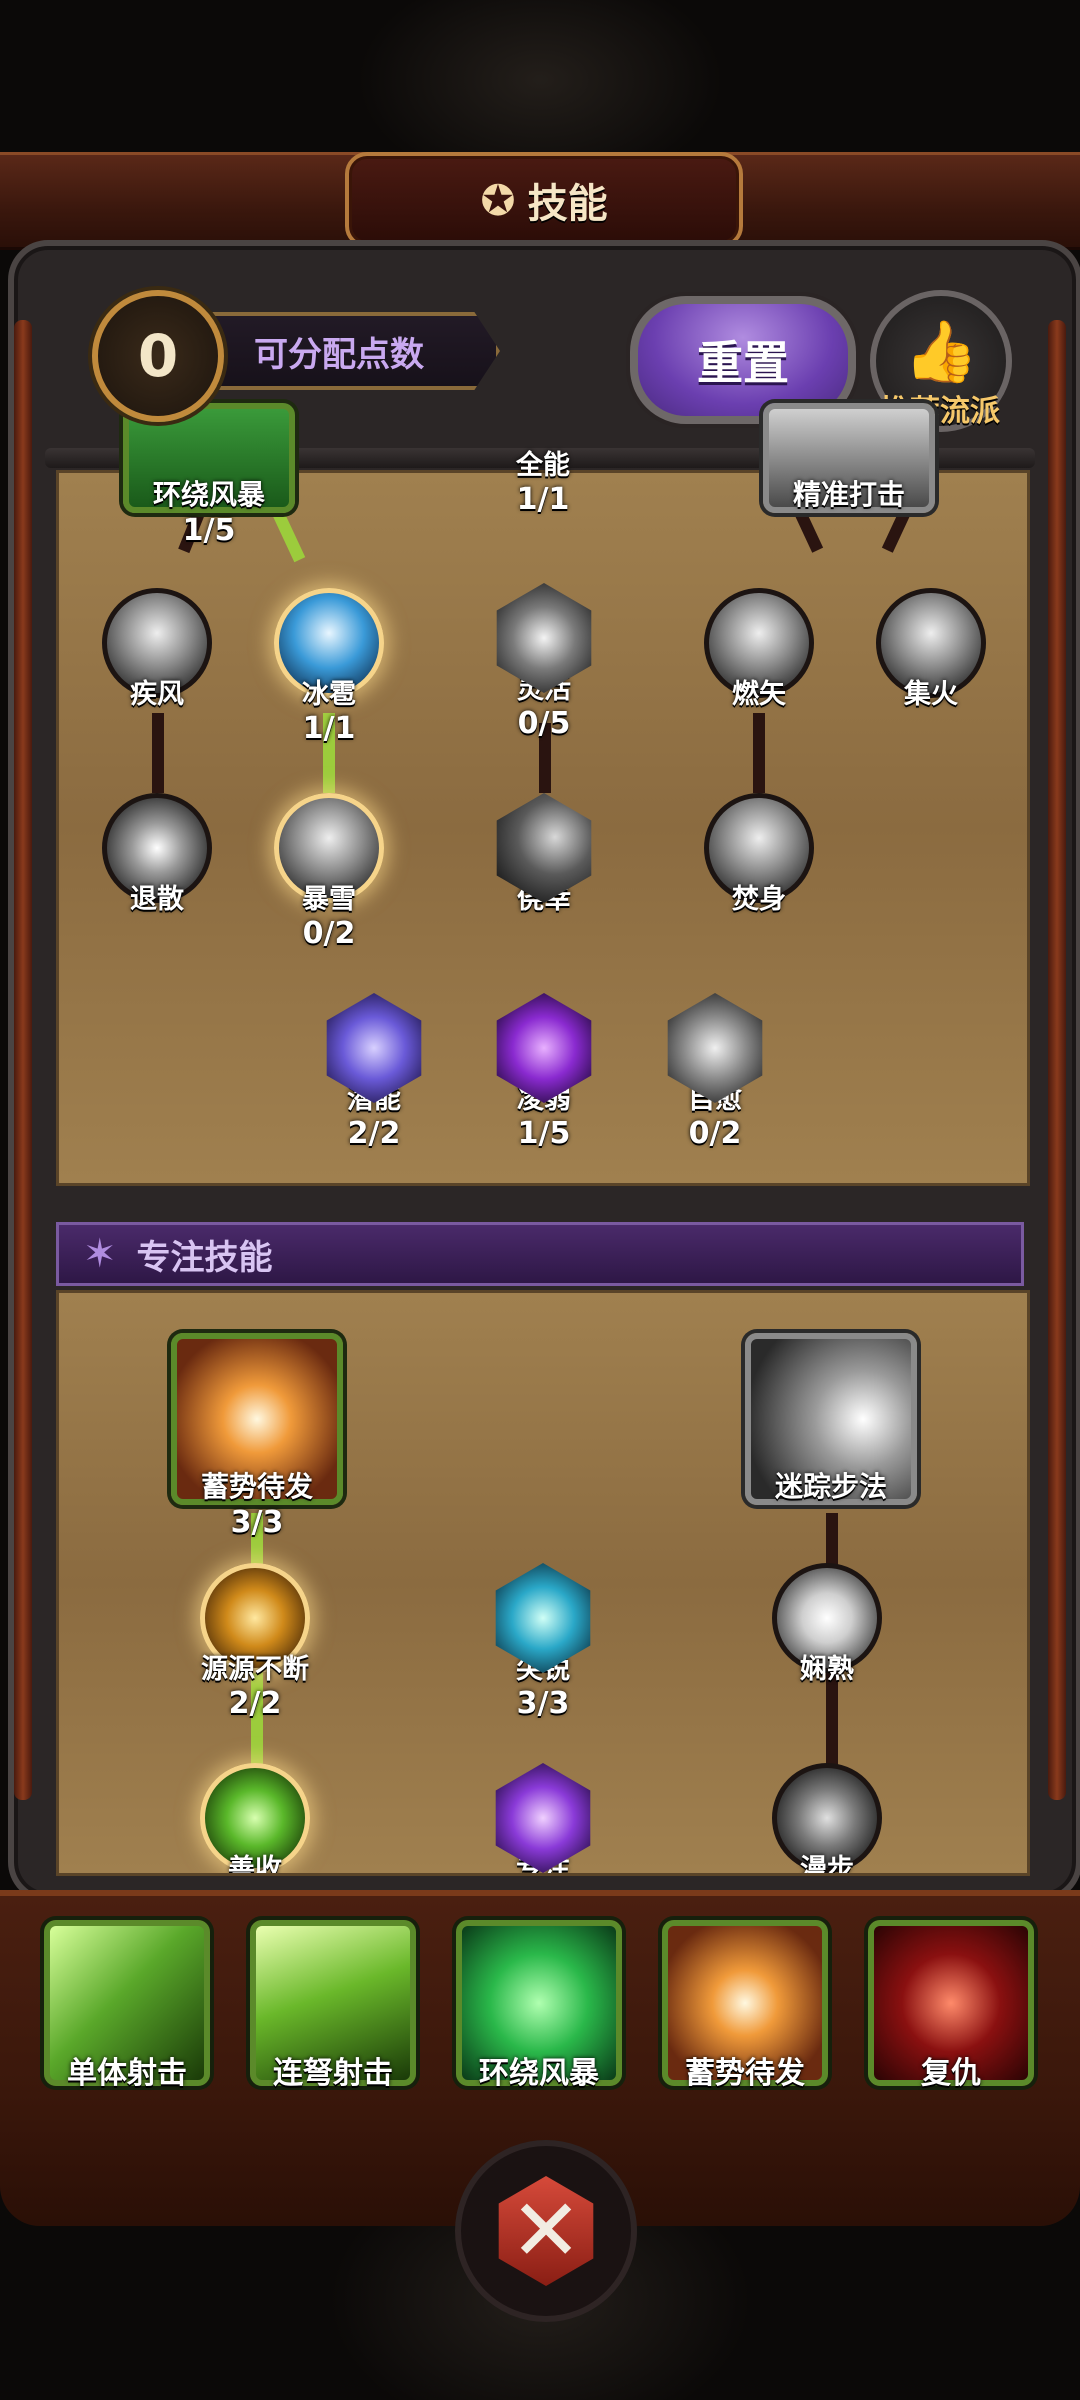 The width and height of the screenshot is (1080, 2400). I want to click on skill-node-good-harvest: 善收, so click(255, 1818).